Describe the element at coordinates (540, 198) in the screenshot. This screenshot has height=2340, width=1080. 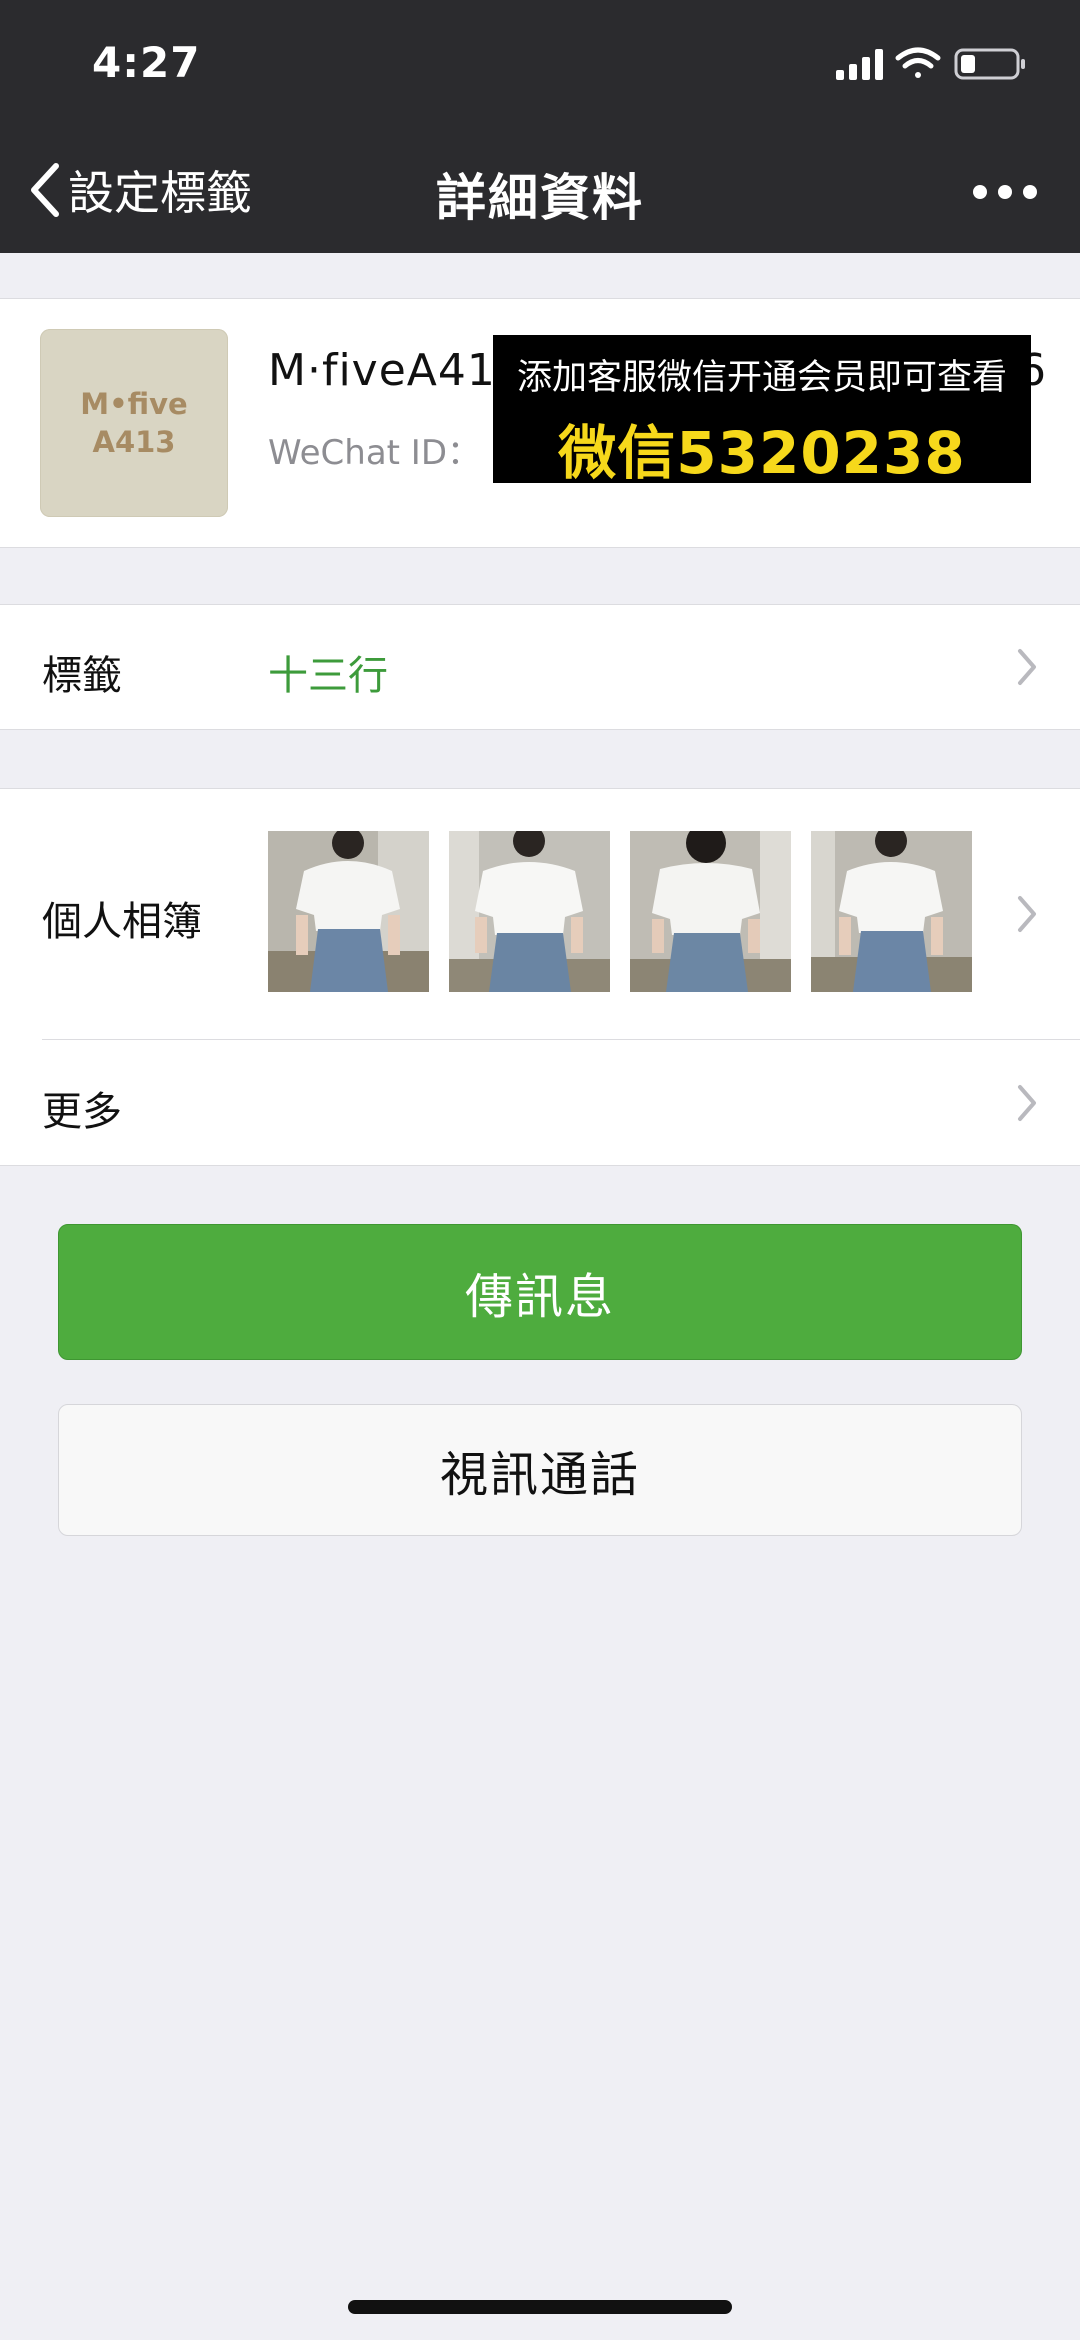
I see `page-title: 詳細資料` at that location.